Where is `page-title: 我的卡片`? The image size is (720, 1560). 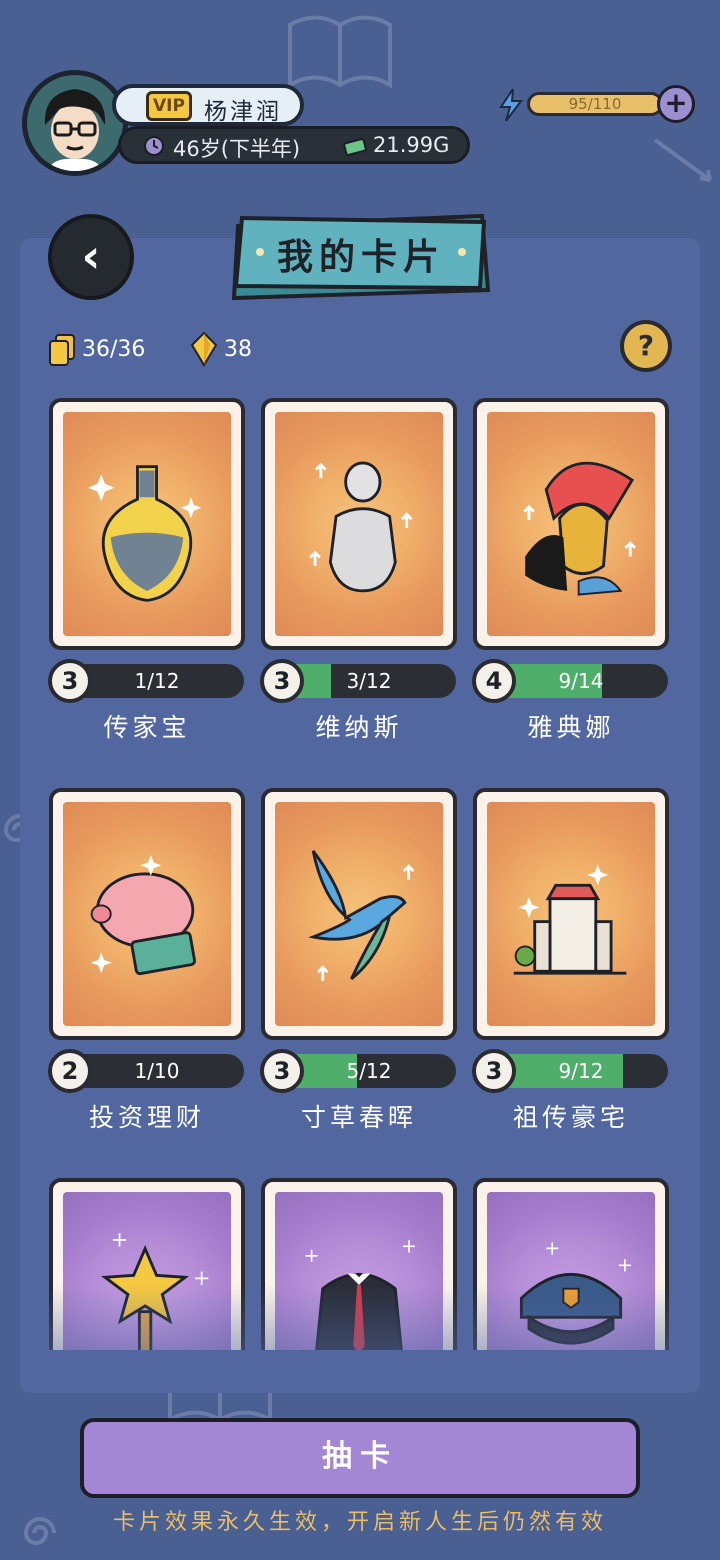 page-title: 我的卡片 is located at coordinates (360, 257).